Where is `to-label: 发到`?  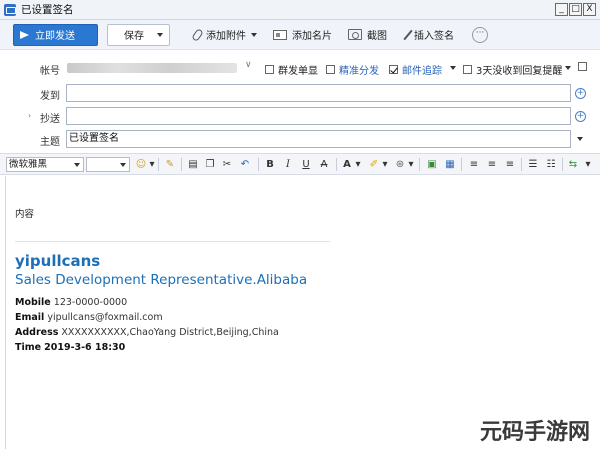 to-label: 发到 is located at coordinates (50, 96).